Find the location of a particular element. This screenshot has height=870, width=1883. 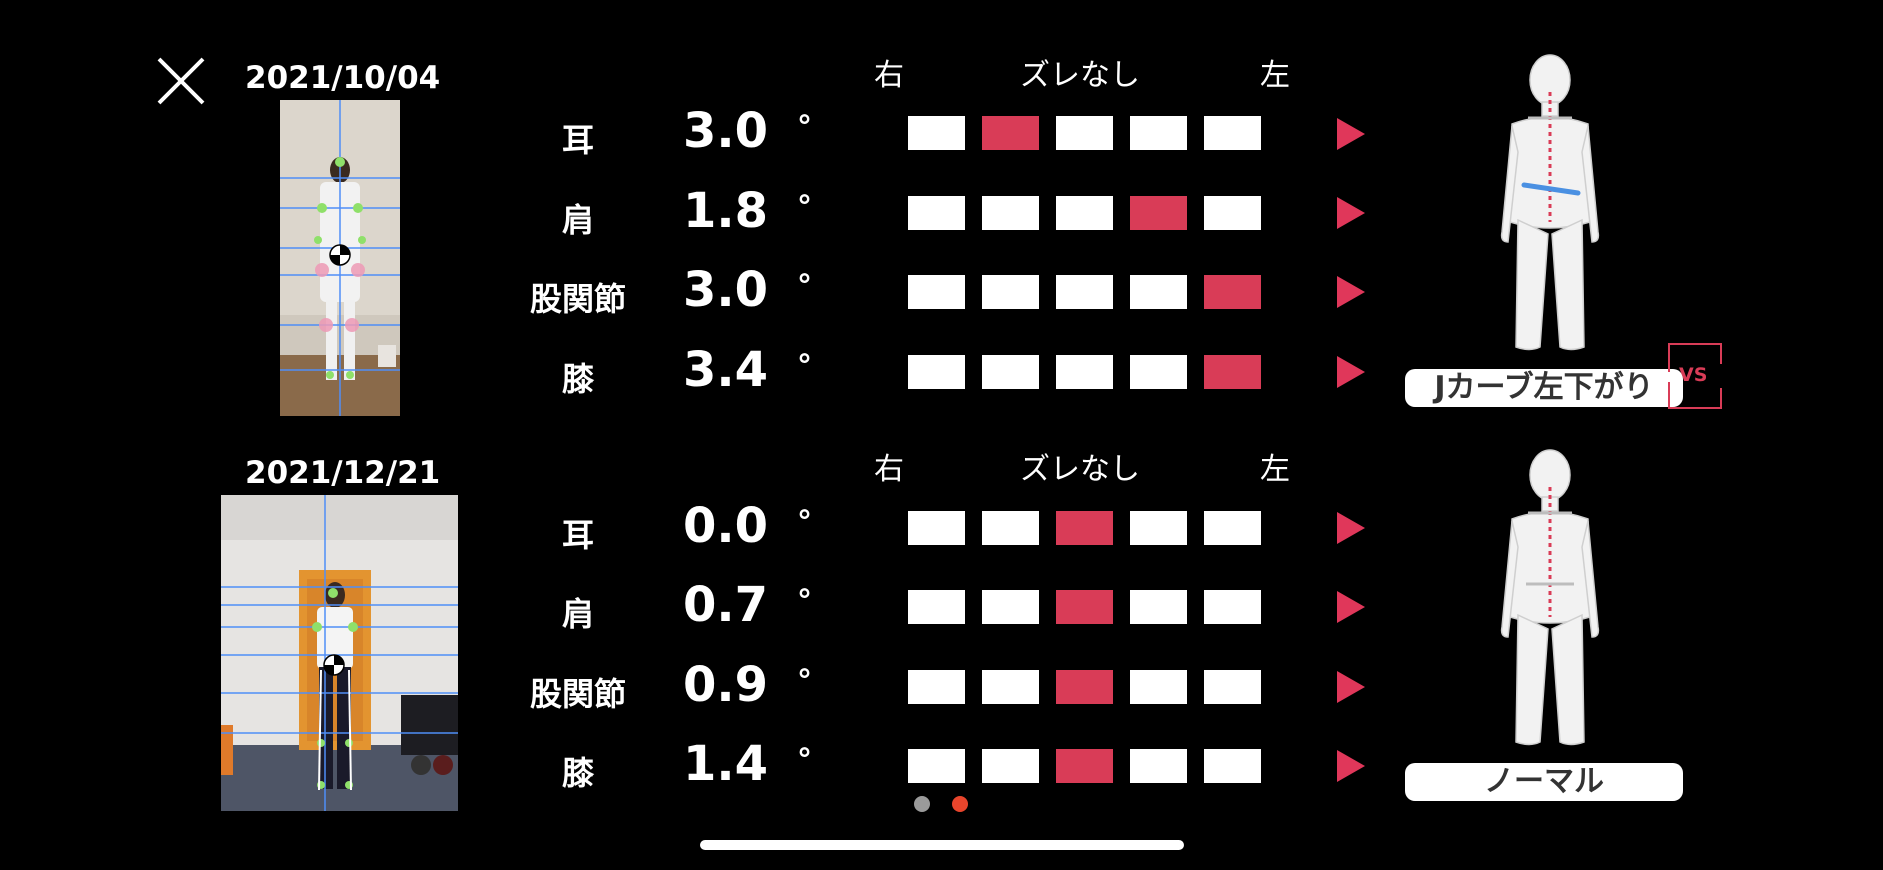

row-value: 1.4 is located at coordinates (725, 764).